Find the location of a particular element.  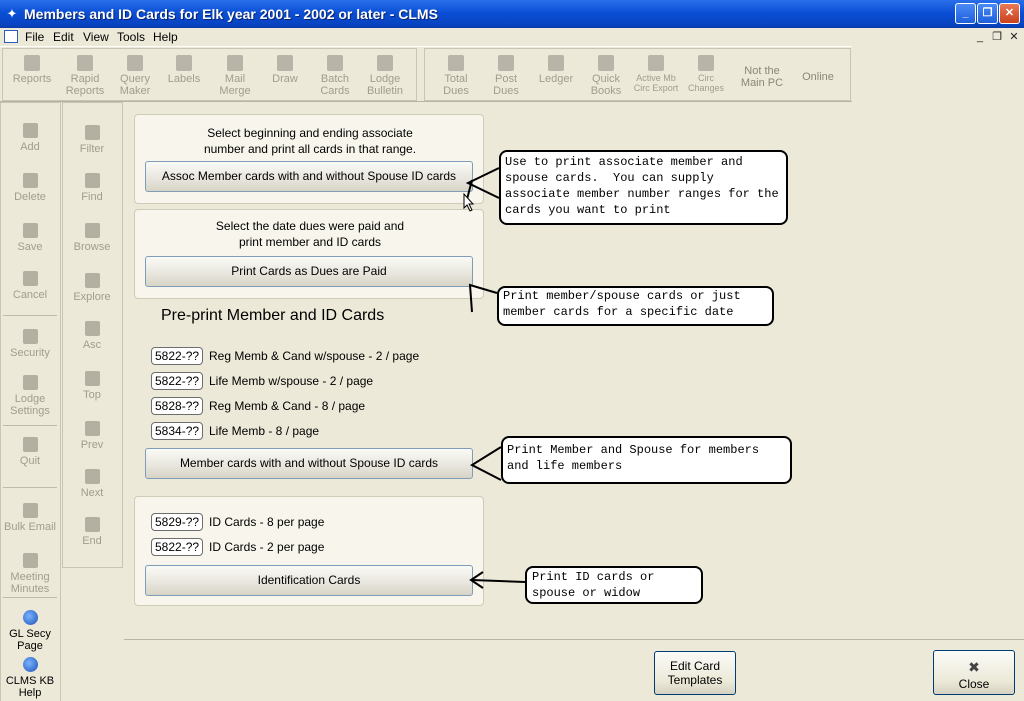

save-icon is located at coordinates (30, 230).